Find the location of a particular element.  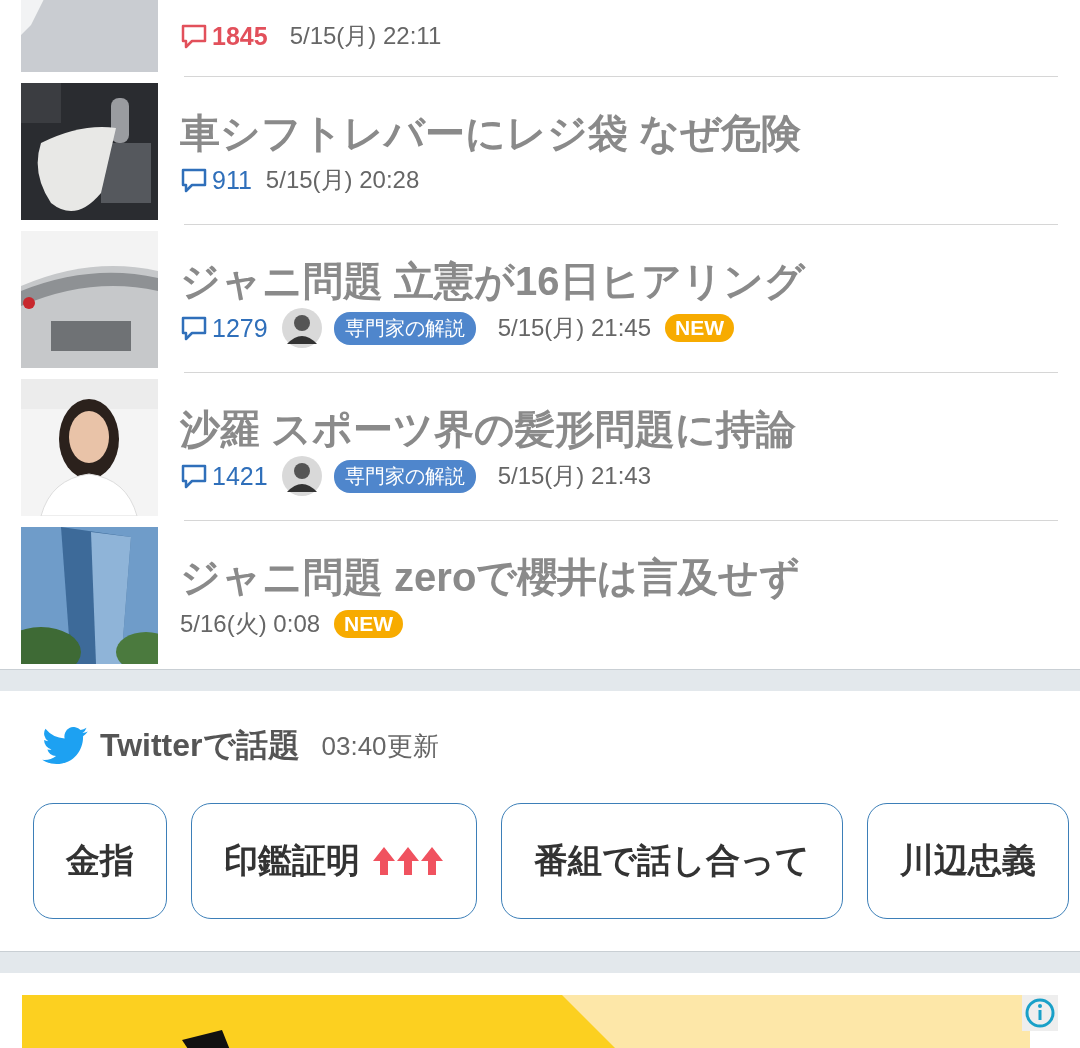

article-date: 5/15(月) 21:43 is located at coordinates (574, 476).